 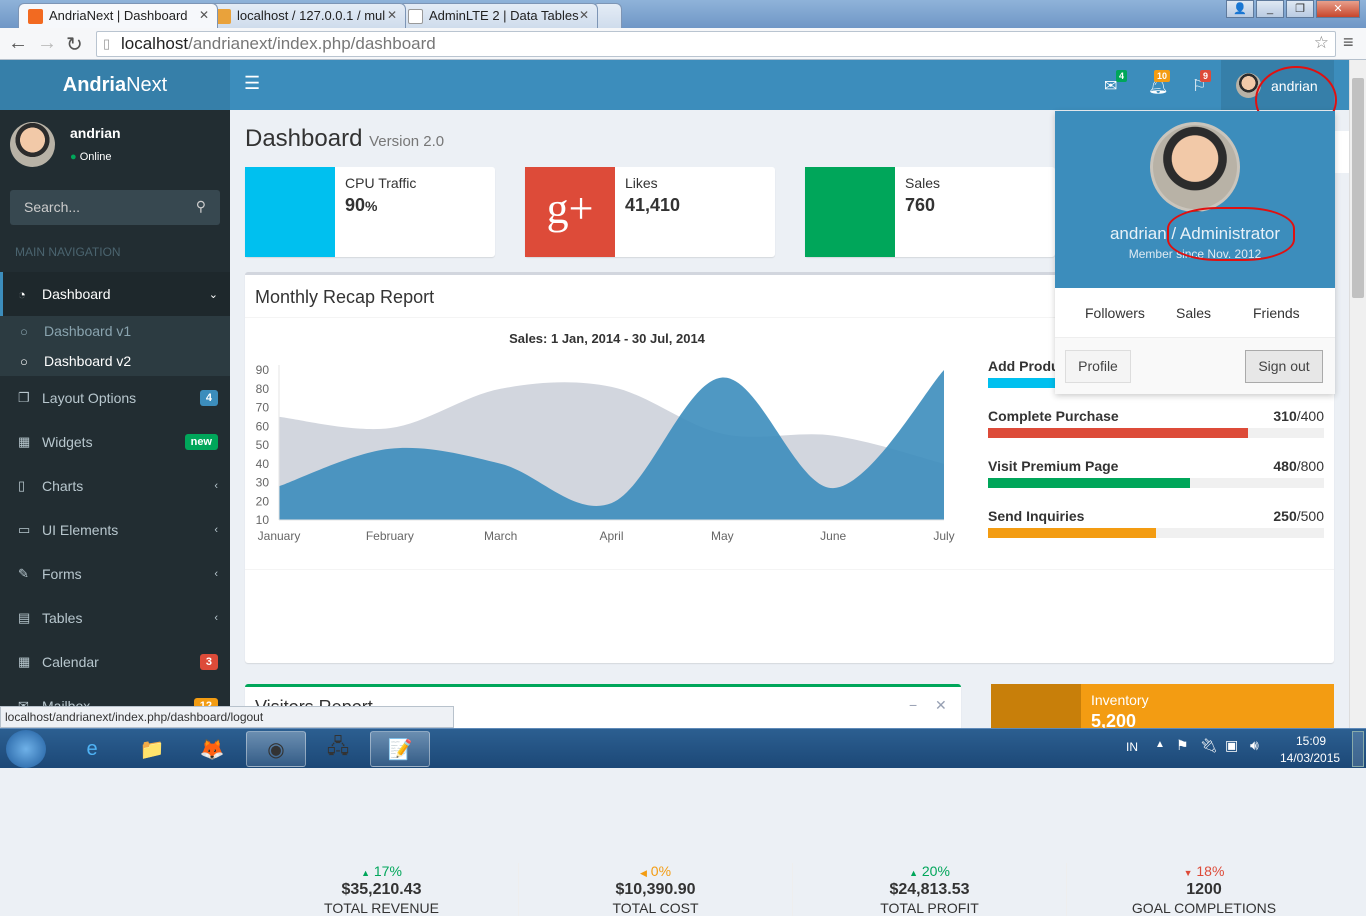 I want to click on sidebar-search-input: Search... ⚲, so click(x=115, y=207).